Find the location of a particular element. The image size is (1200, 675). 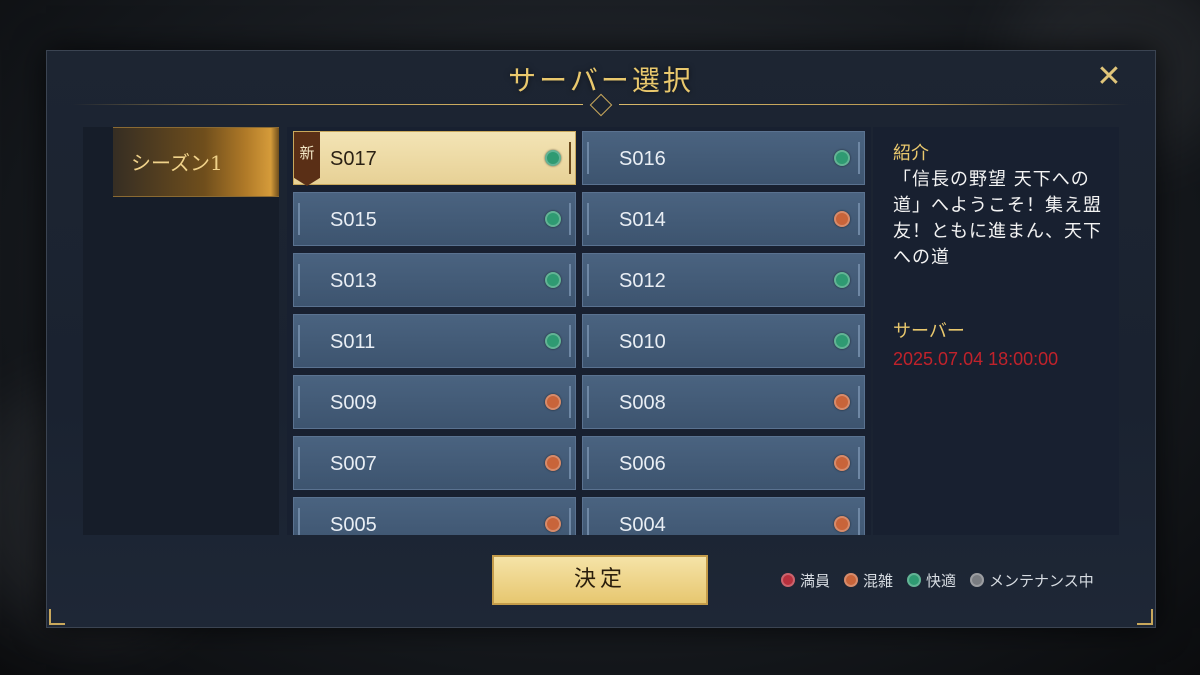

legend-label: メンテナンス中 is located at coordinates (1041, 580).